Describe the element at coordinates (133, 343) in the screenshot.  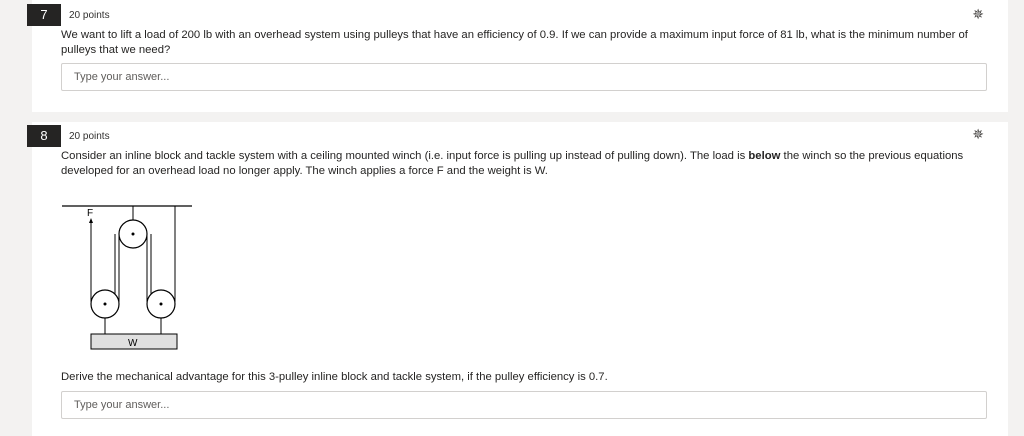
I see `weight-label: W` at that location.